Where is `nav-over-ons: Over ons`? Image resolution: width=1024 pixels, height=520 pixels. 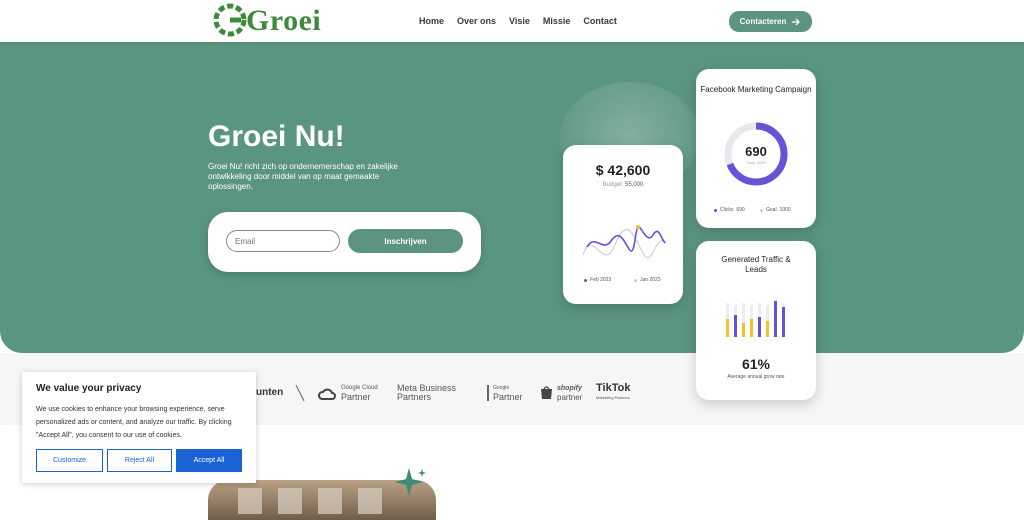 nav-over-ons: Over ons is located at coordinates (476, 21).